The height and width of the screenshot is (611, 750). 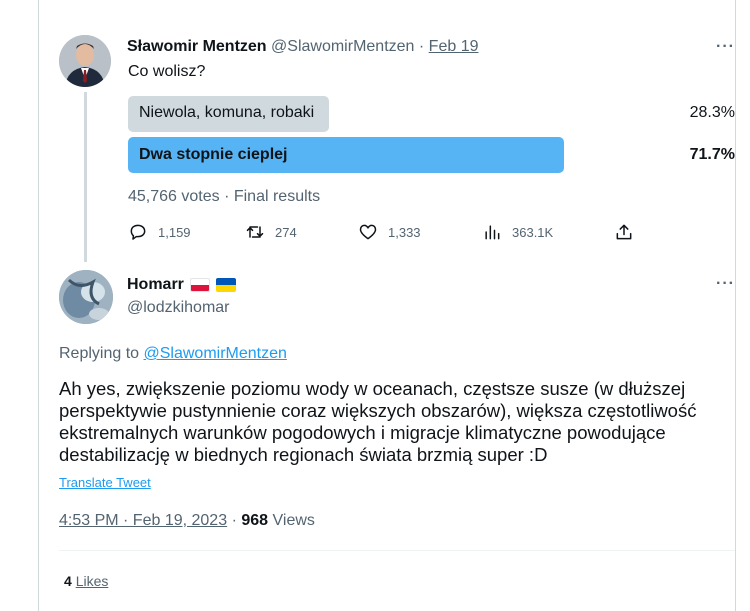 What do you see at coordinates (271, 232) in the screenshot?
I see `retweet-button: 274` at bounding box center [271, 232].